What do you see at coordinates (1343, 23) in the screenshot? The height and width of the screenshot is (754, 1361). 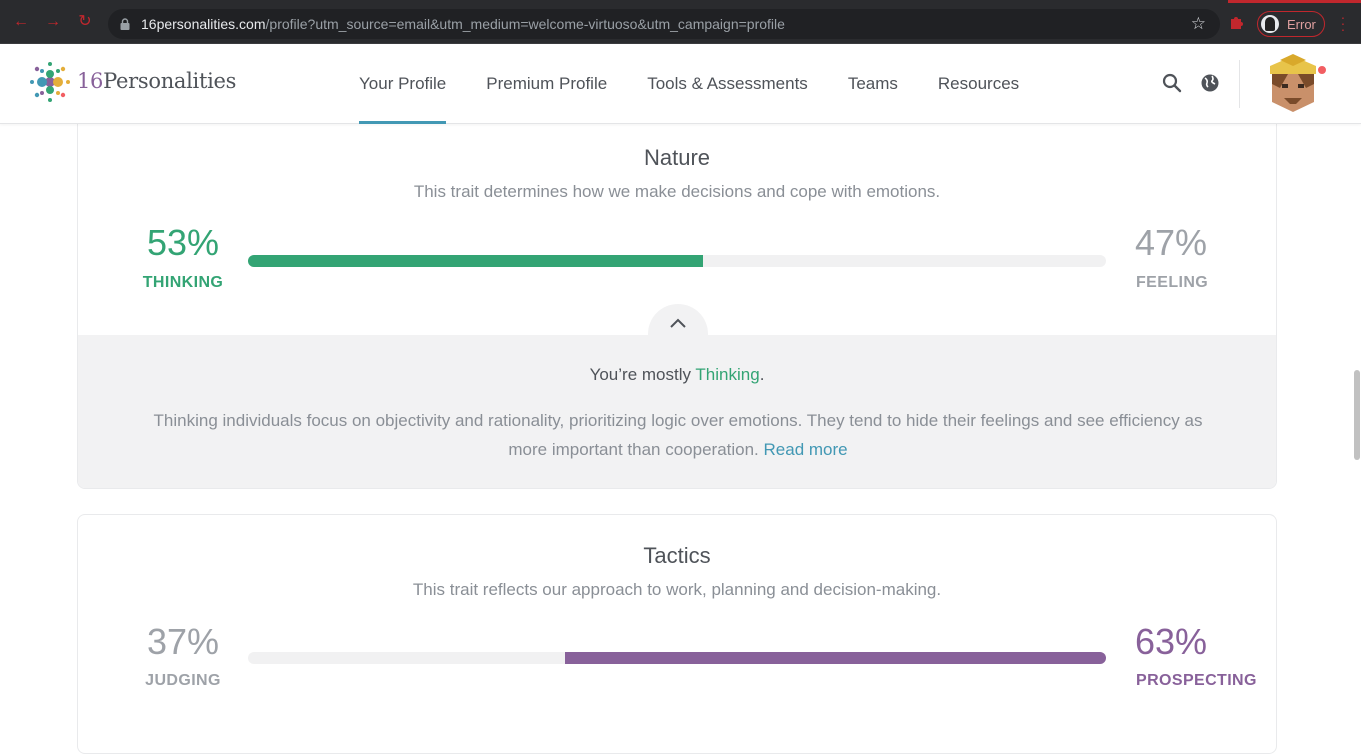 I see `browser-menu-icon: · · ·` at bounding box center [1343, 23].